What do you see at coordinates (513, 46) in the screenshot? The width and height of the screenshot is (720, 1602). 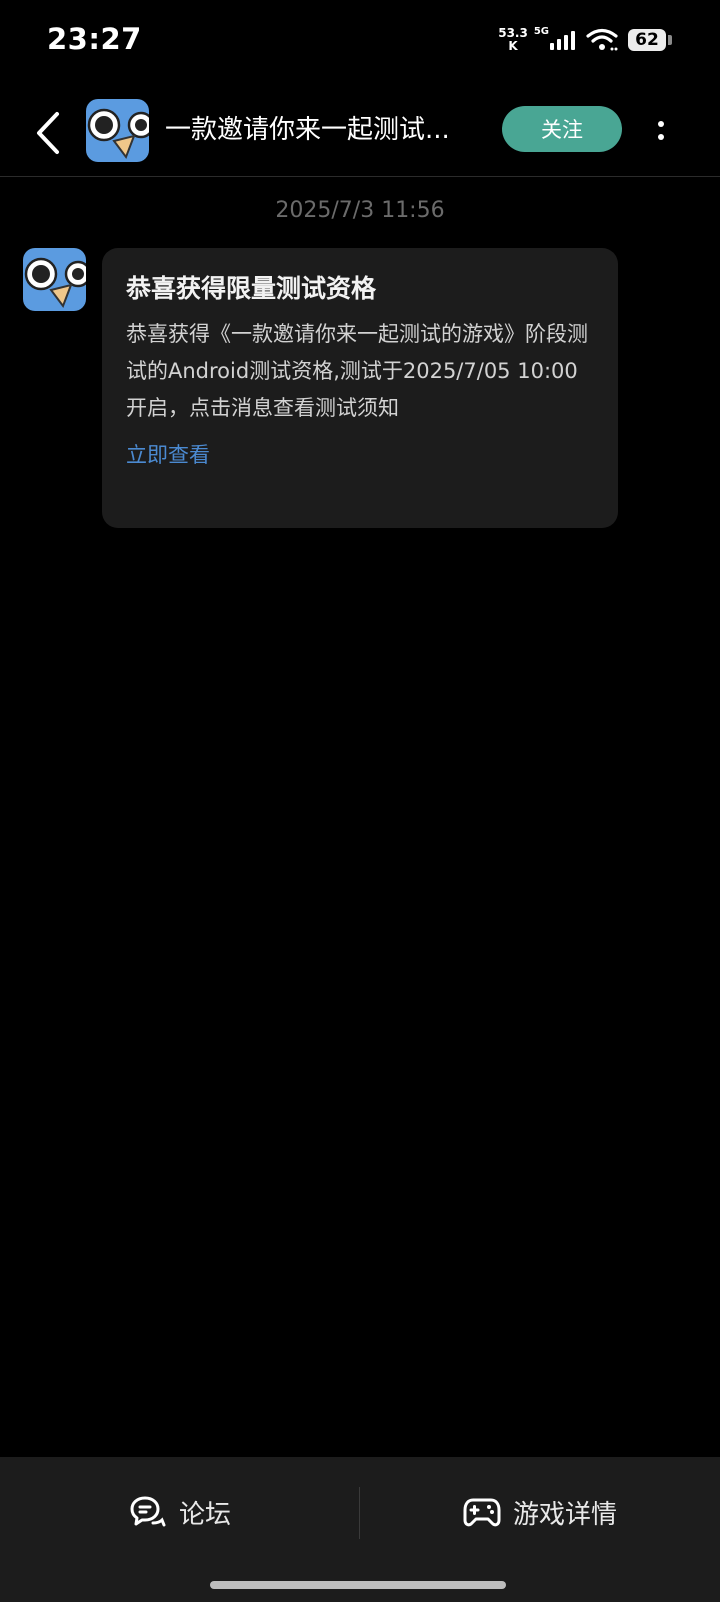 I see `network-speed-unit: K` at bounding box center [513, 46].